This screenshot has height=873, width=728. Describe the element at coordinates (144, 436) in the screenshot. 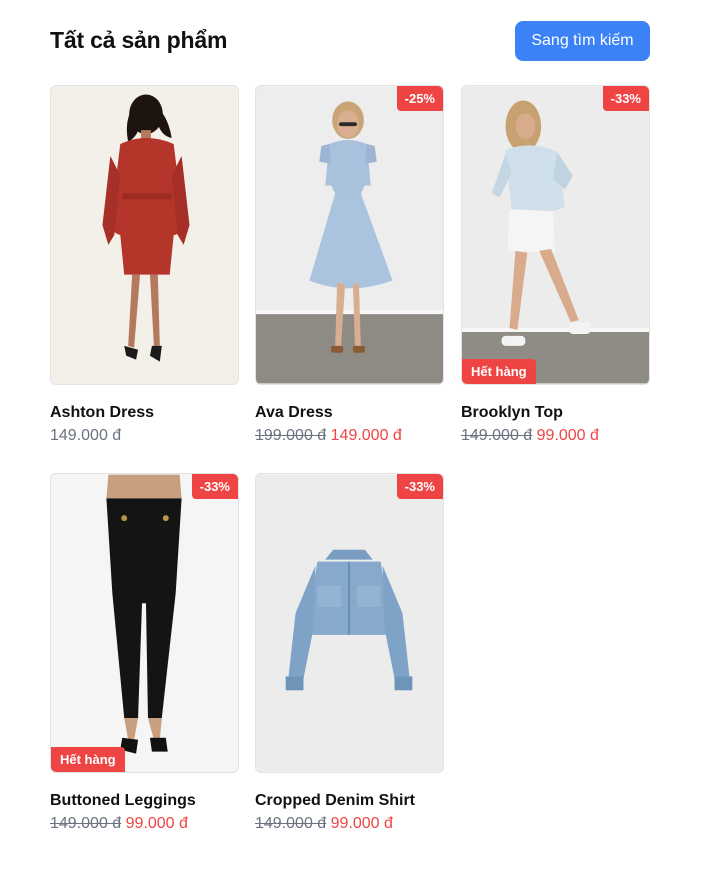

I see `price-row: 149.000 đ` at that location.